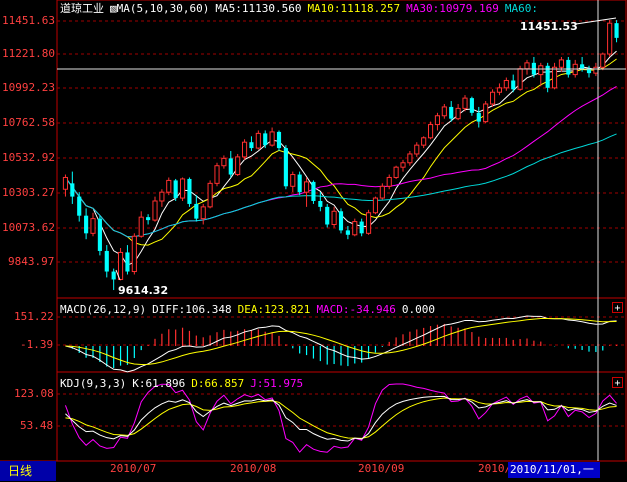 The image size is (627, 482). What do you see at coordinates (554, 470) in the screenshot?
I see `cursor-date-readout: 2010/11/01,一` at bounding box center [554, 470].